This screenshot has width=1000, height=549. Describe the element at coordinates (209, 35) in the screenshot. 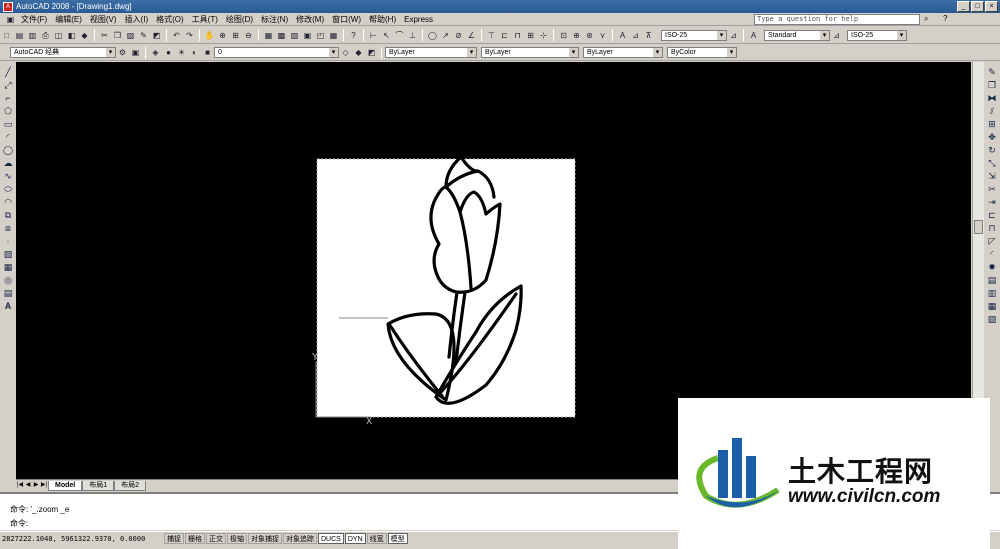

I see `pan-icon: ✋` at that location.